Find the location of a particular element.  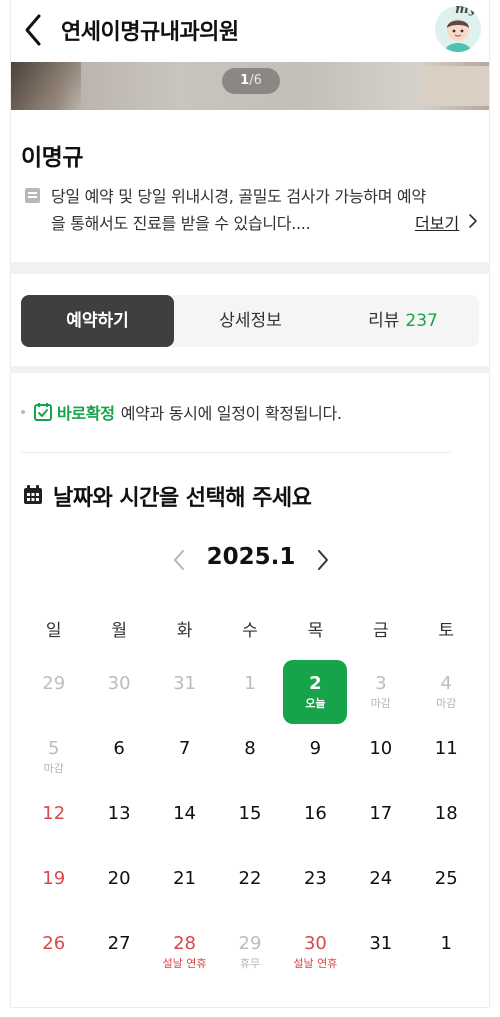

weekday-label: 토 is located at coordinates (446, 631).